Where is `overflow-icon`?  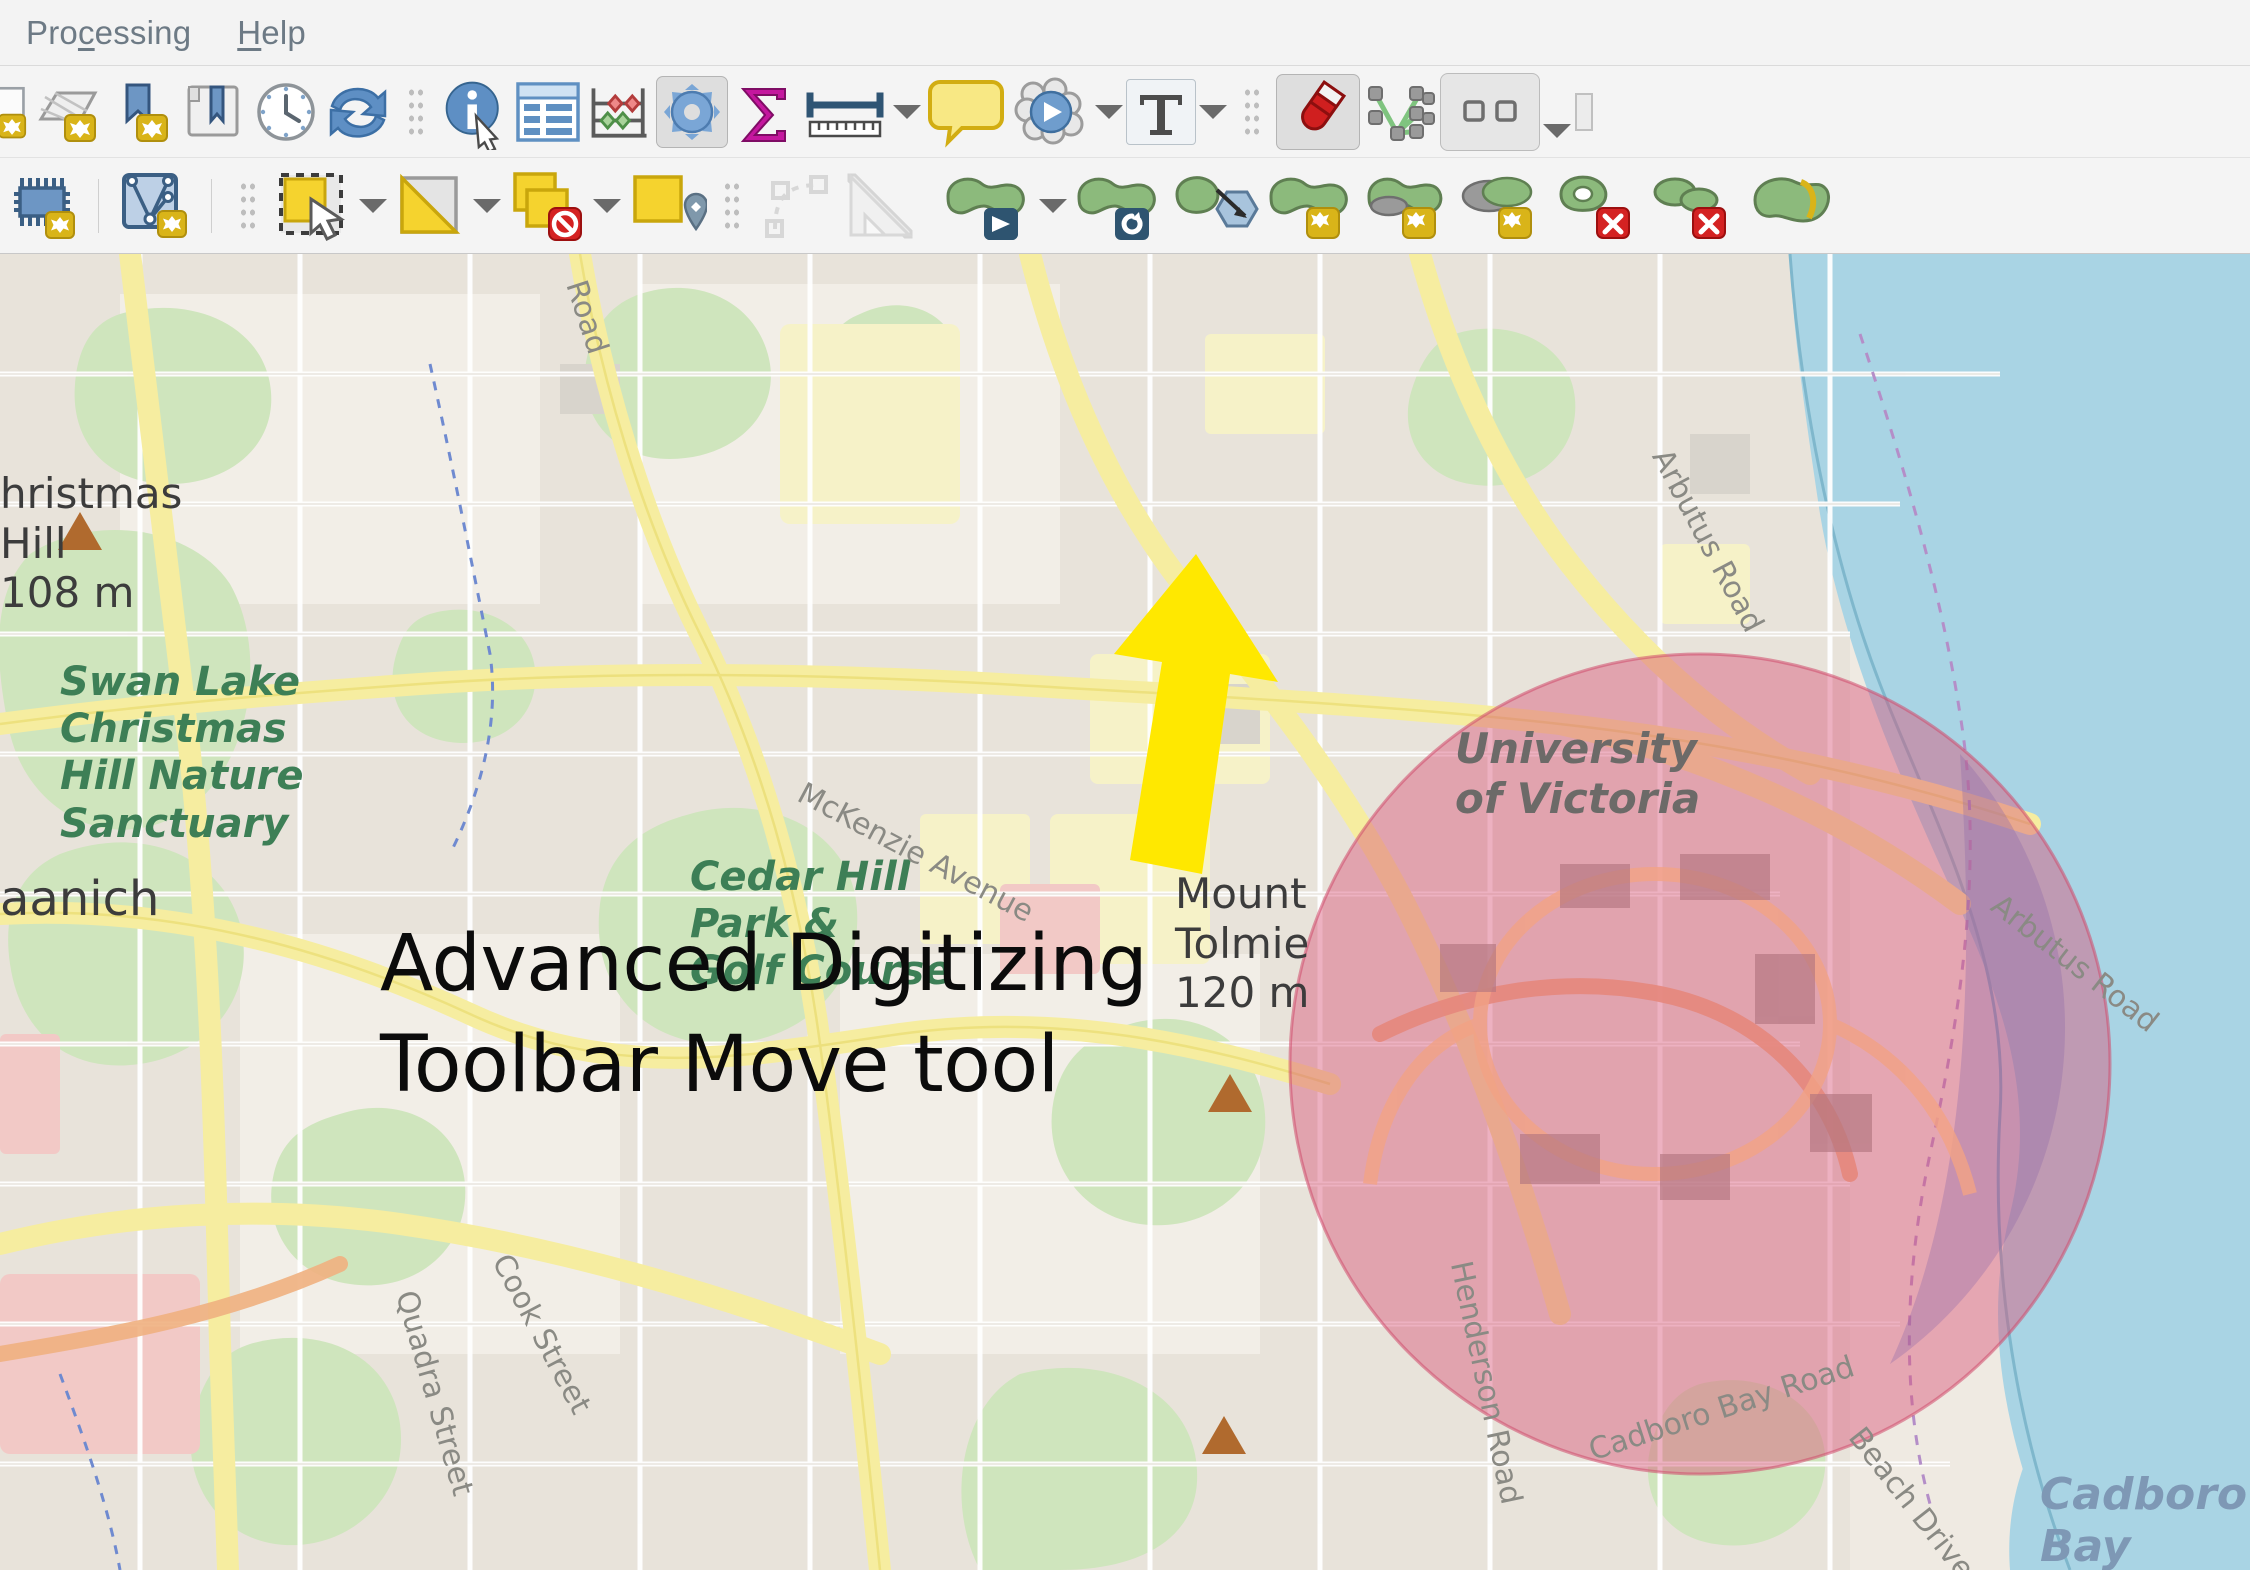
overflow-icon is located at coordinates (1584, 112).